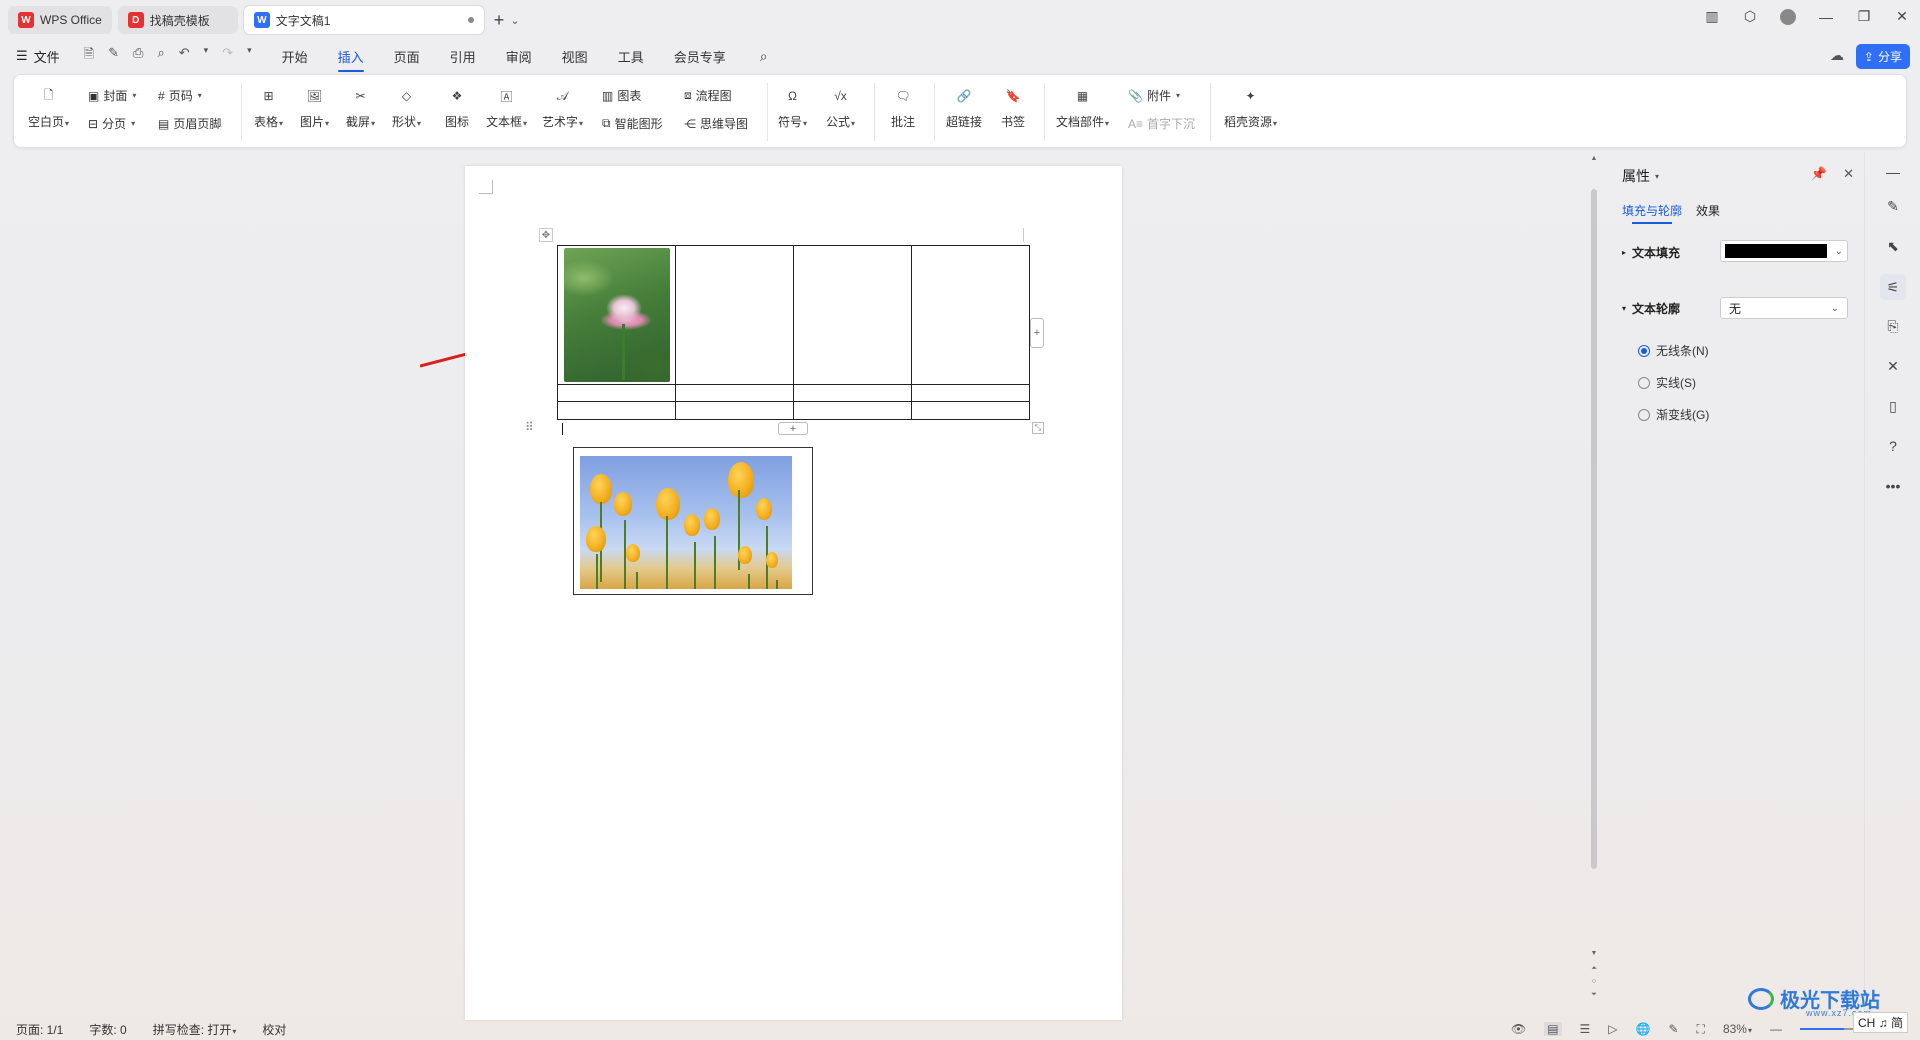  What do you see at coordinates (363, 20) in the screenshot?
I see `tab-document: W 文字文稿1` at bounding box center [363, 20].